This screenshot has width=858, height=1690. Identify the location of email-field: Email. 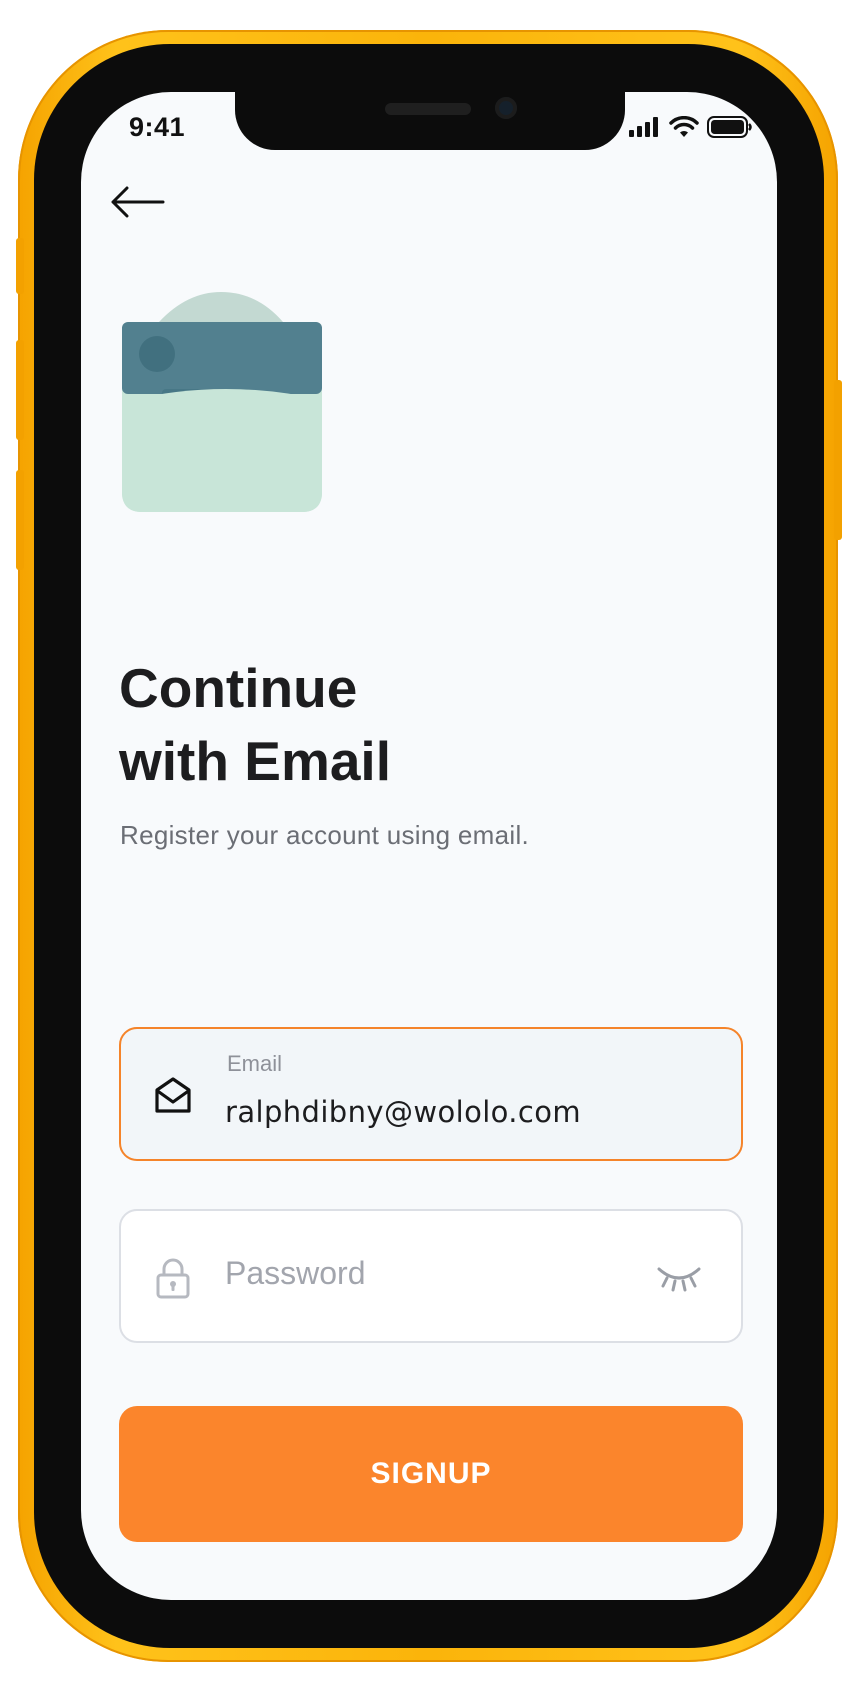
(431, 1094).